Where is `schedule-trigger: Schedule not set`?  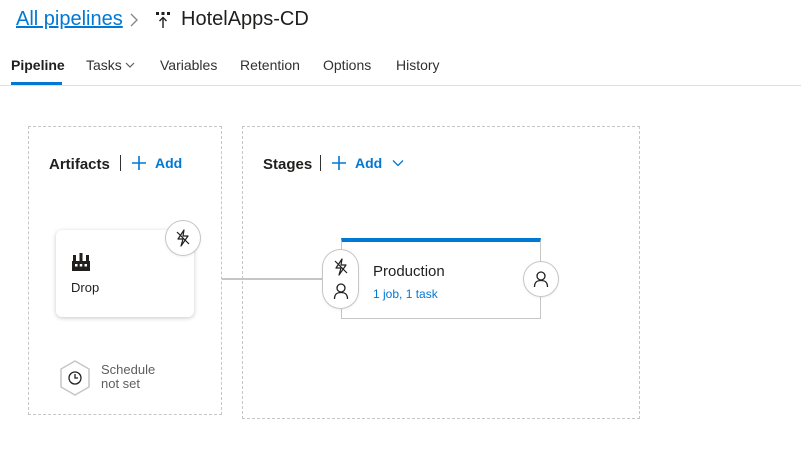
schedule-trigger: Schedule not set is located at coordinates (119, 378).